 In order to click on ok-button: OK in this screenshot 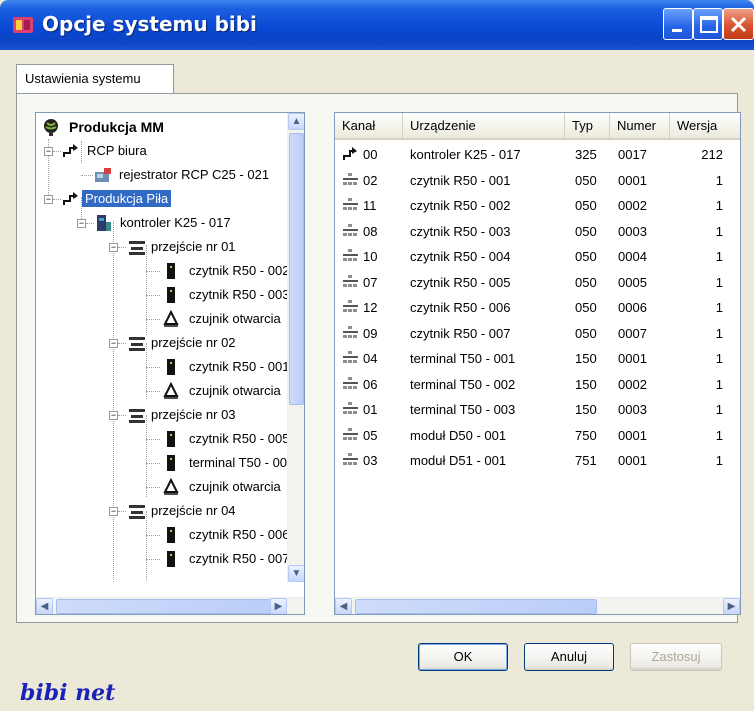, I will do `click(463, 657)`.